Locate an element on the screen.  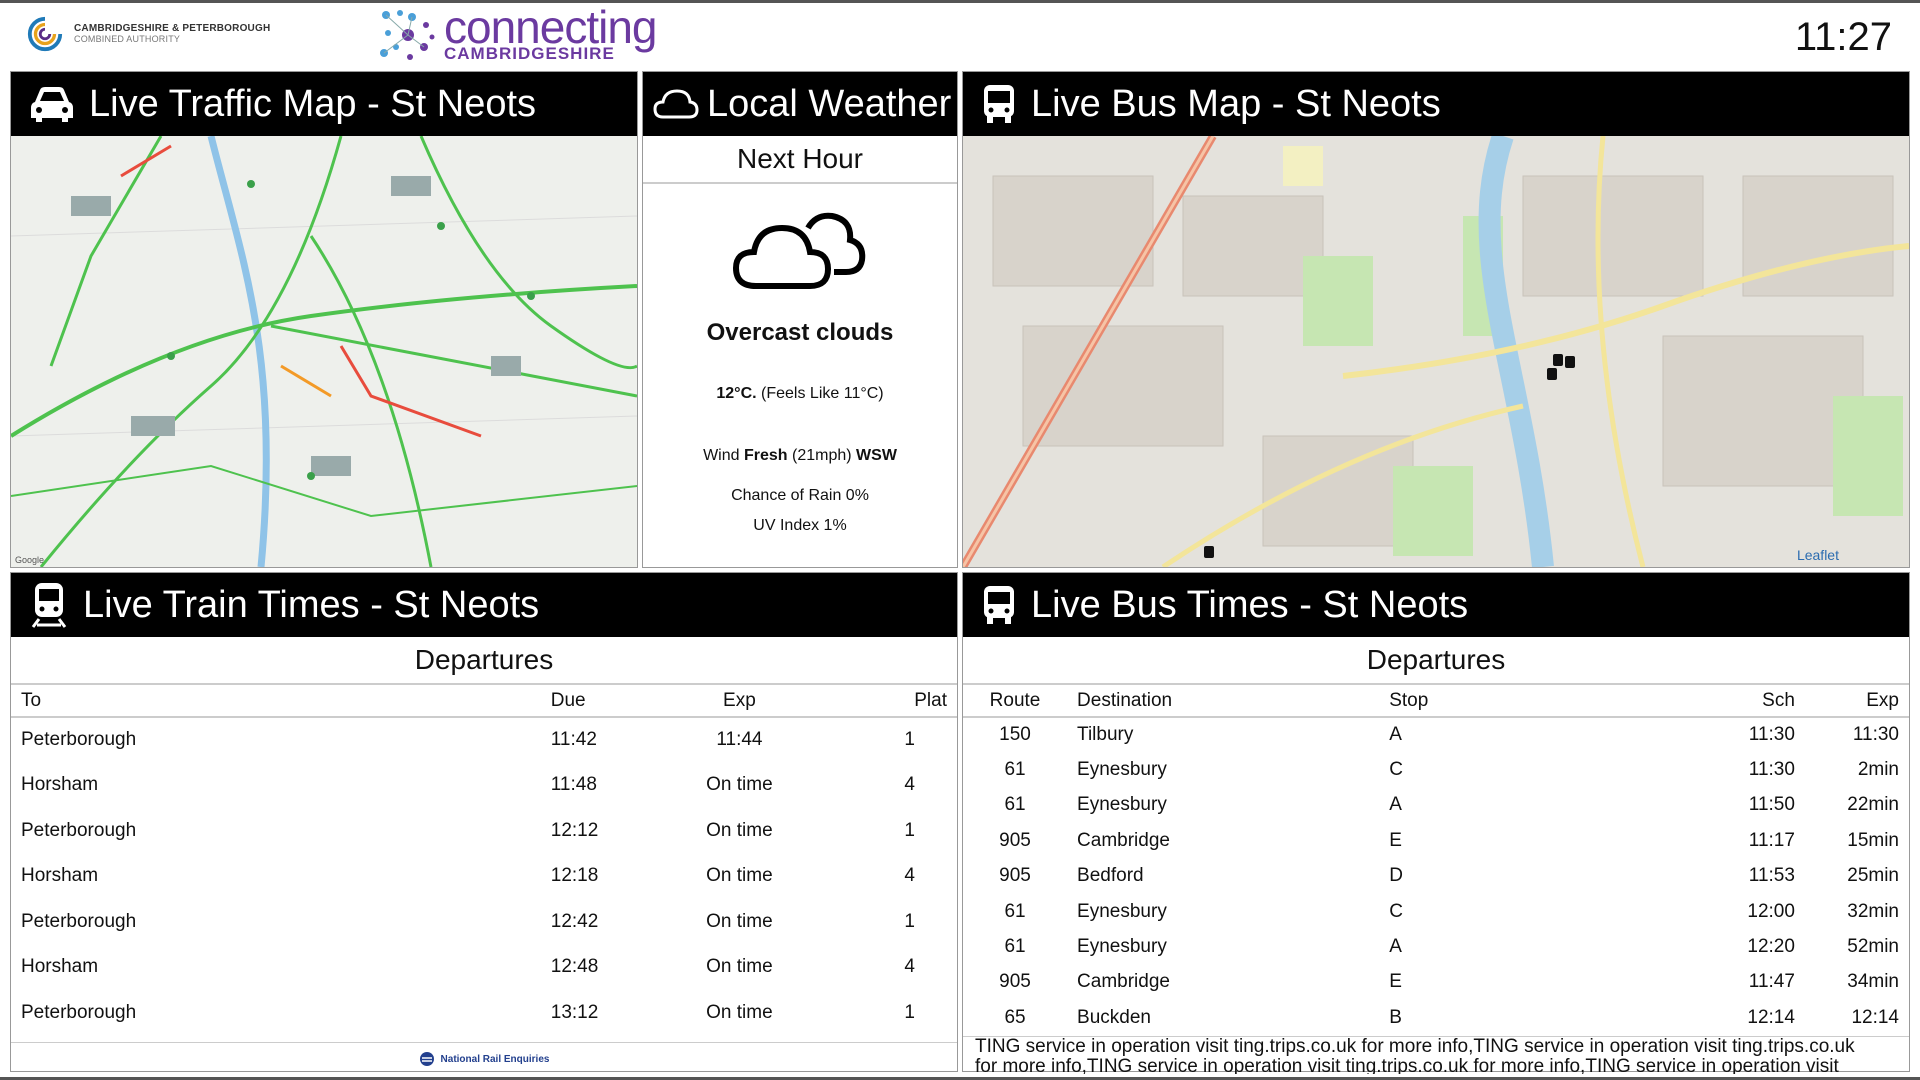
bus-stop: B is located at coordinates (1395, 1017).